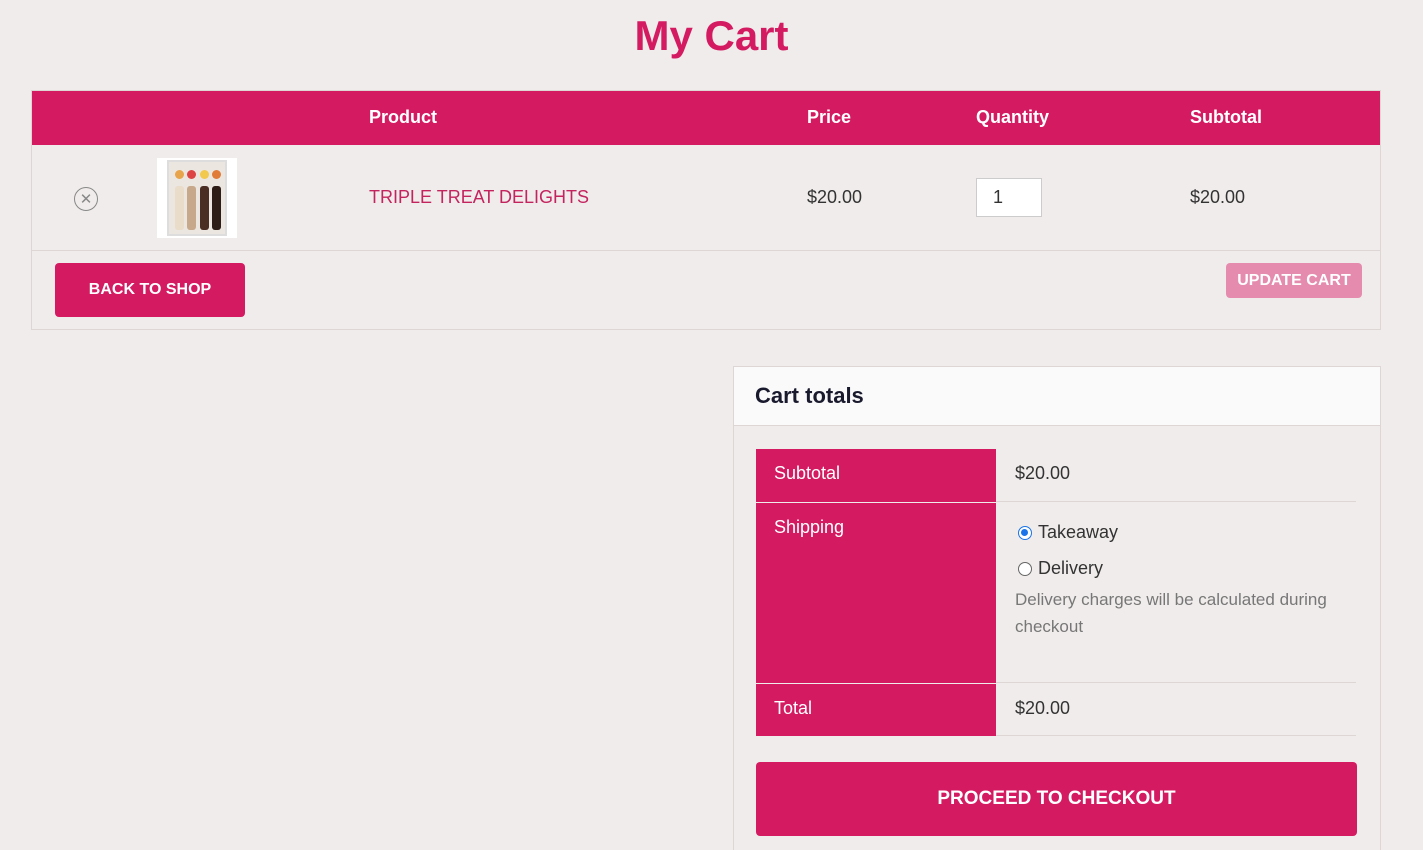 The image size is (1423, 850). Describe the element at coordinates (835, 197) in the screenshot. I see `product-price: $20.00` at that location.